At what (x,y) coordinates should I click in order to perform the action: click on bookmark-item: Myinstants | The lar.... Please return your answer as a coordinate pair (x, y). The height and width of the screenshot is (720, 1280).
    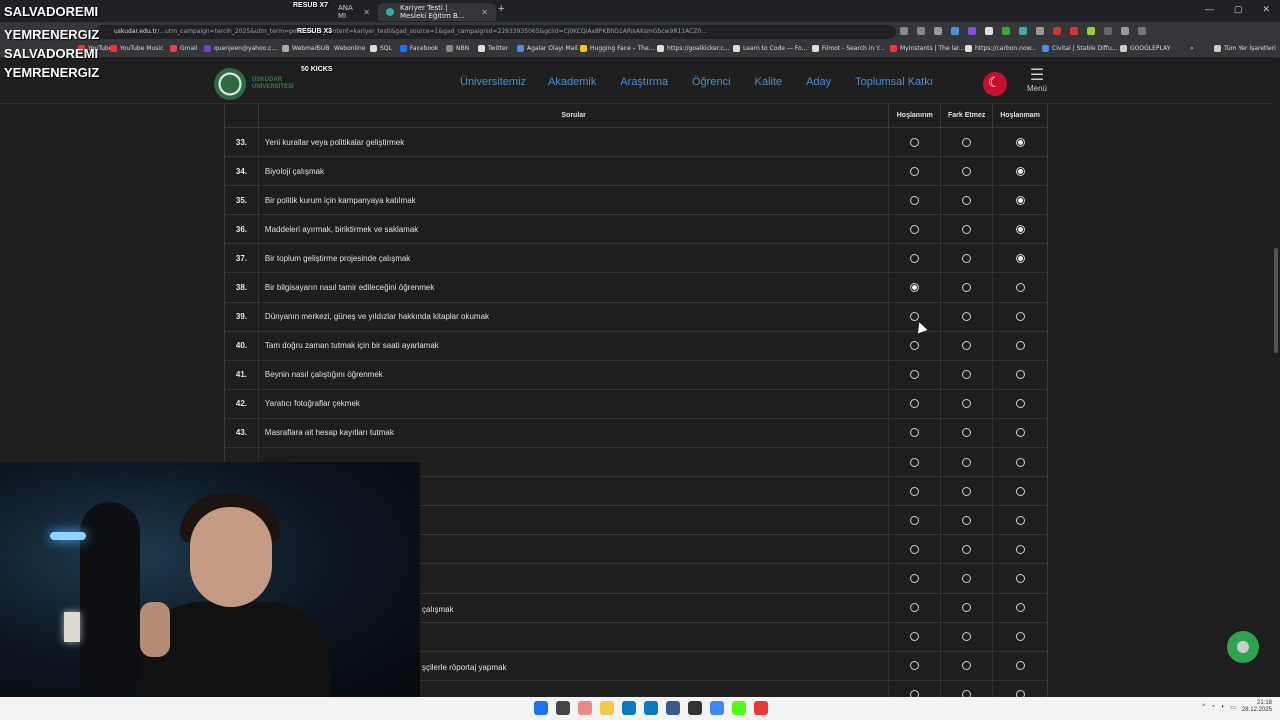
    Looking at the image, I should click on (927, 48).